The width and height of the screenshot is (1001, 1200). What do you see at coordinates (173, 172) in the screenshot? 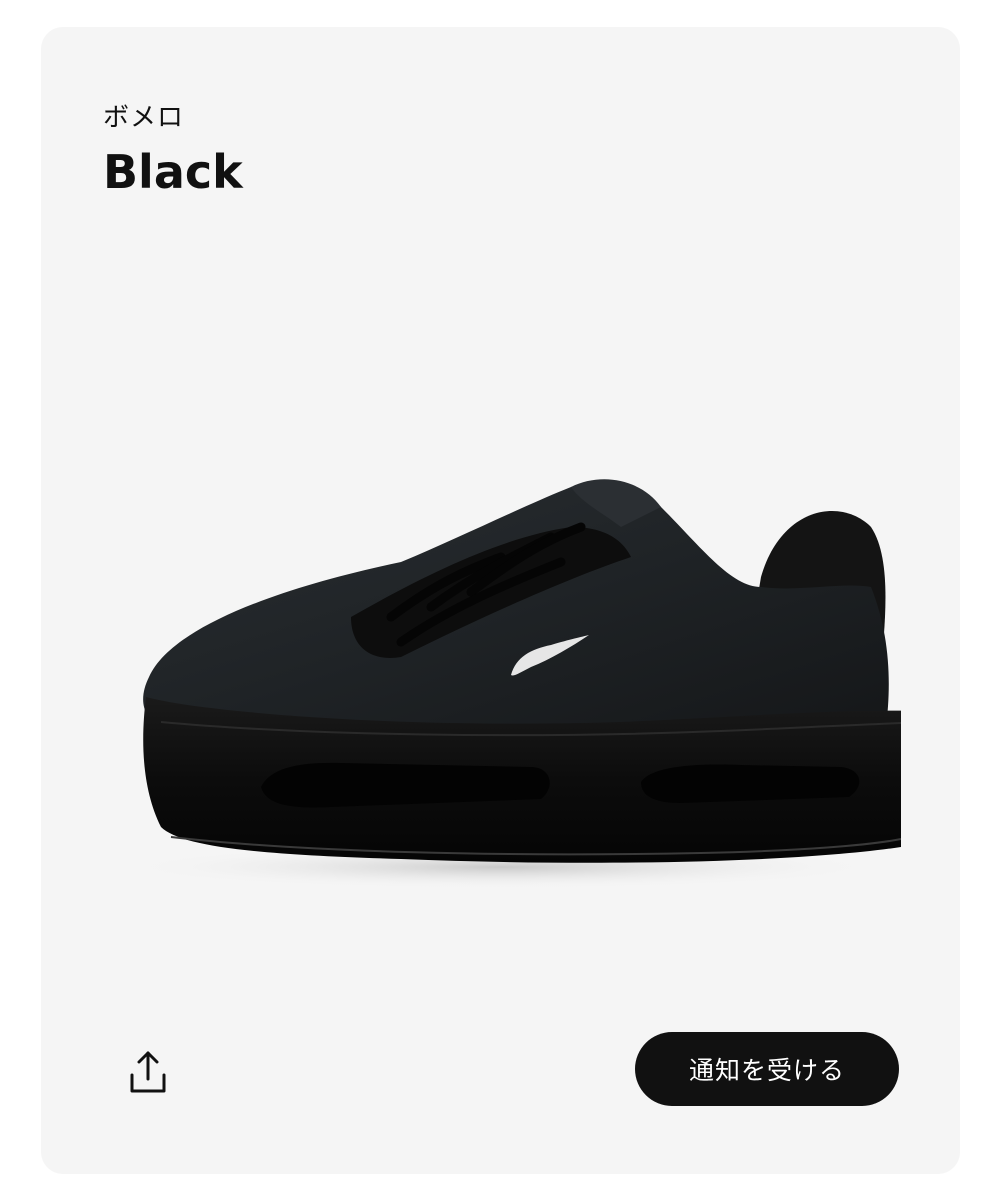
I see `product-color-name: Black` at bounding box center [173, 172].